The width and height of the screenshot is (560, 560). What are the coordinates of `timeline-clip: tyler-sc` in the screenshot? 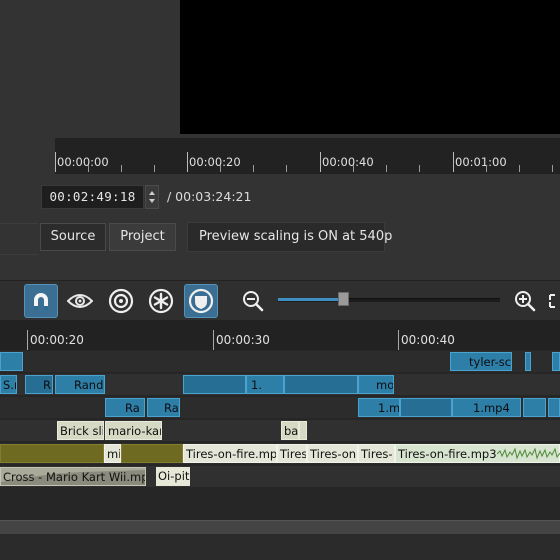 It's located at (481, 361).